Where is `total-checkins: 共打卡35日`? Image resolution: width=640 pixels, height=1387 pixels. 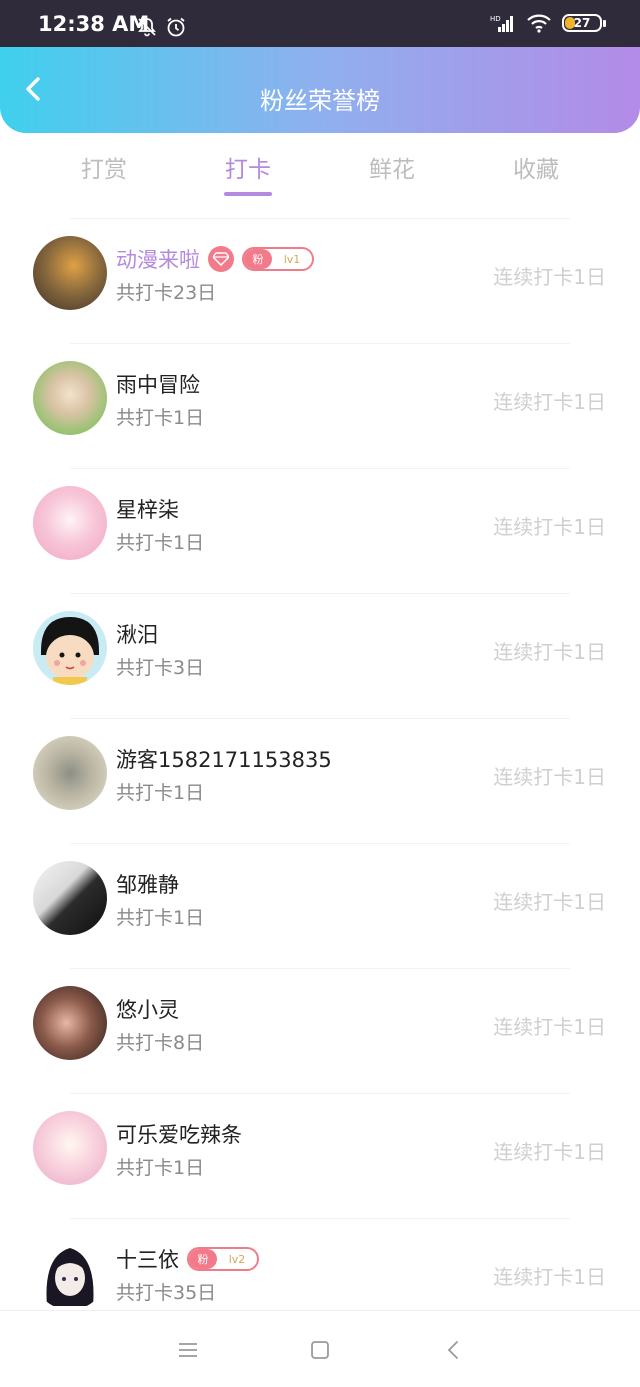
total-checkins: 共打卡35日 is located at coordinates (166, 1293).